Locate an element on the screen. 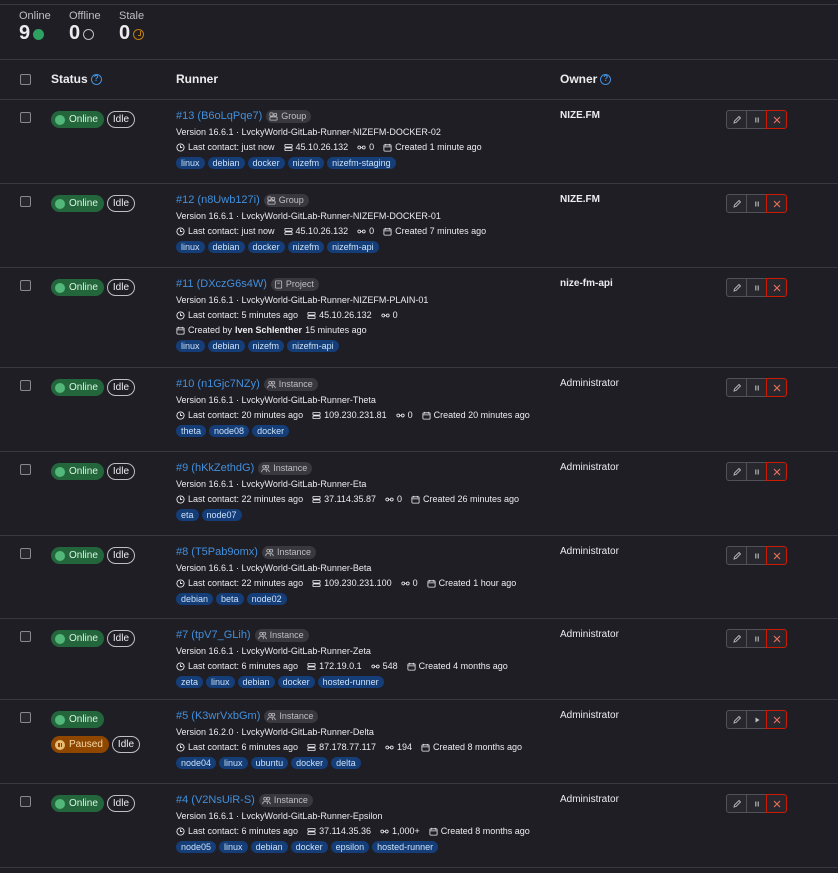 Image resolution: width=838 pixels, height=873 pixels. runner-link: #10 (n1Gjc7NZy) is located at coordinates (218, 384).